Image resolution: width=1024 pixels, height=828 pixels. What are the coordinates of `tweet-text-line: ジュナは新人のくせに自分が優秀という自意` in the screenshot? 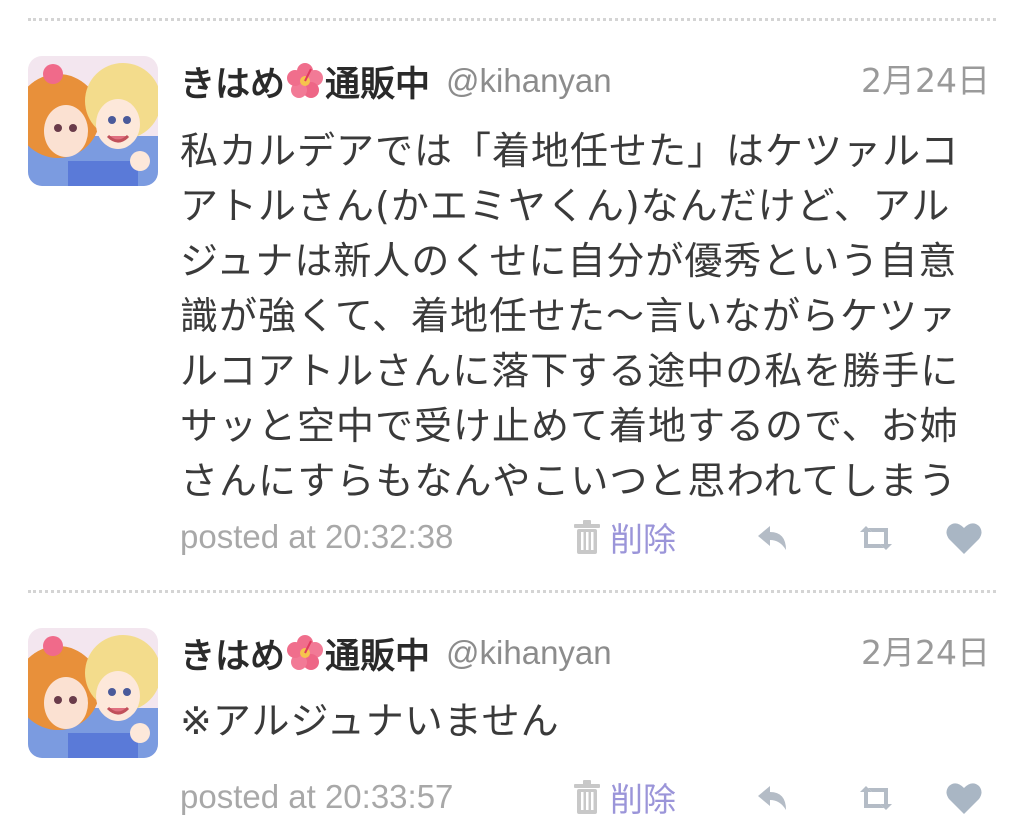 It's located at (569, 261).